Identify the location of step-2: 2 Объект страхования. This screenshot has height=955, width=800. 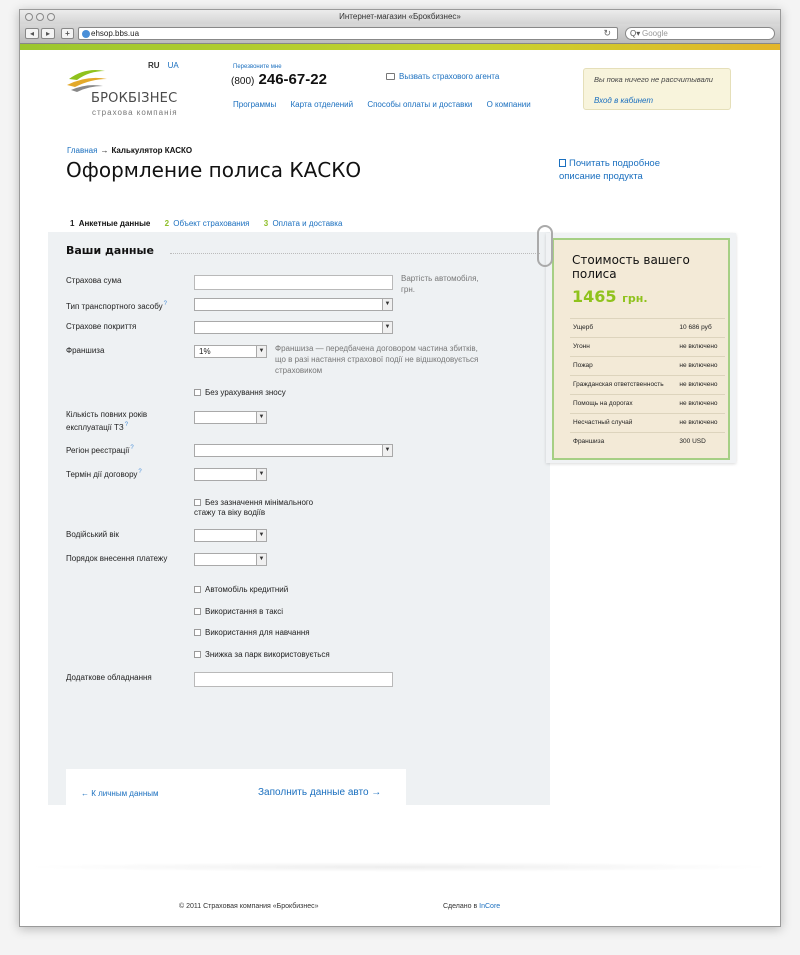
(207, 223).